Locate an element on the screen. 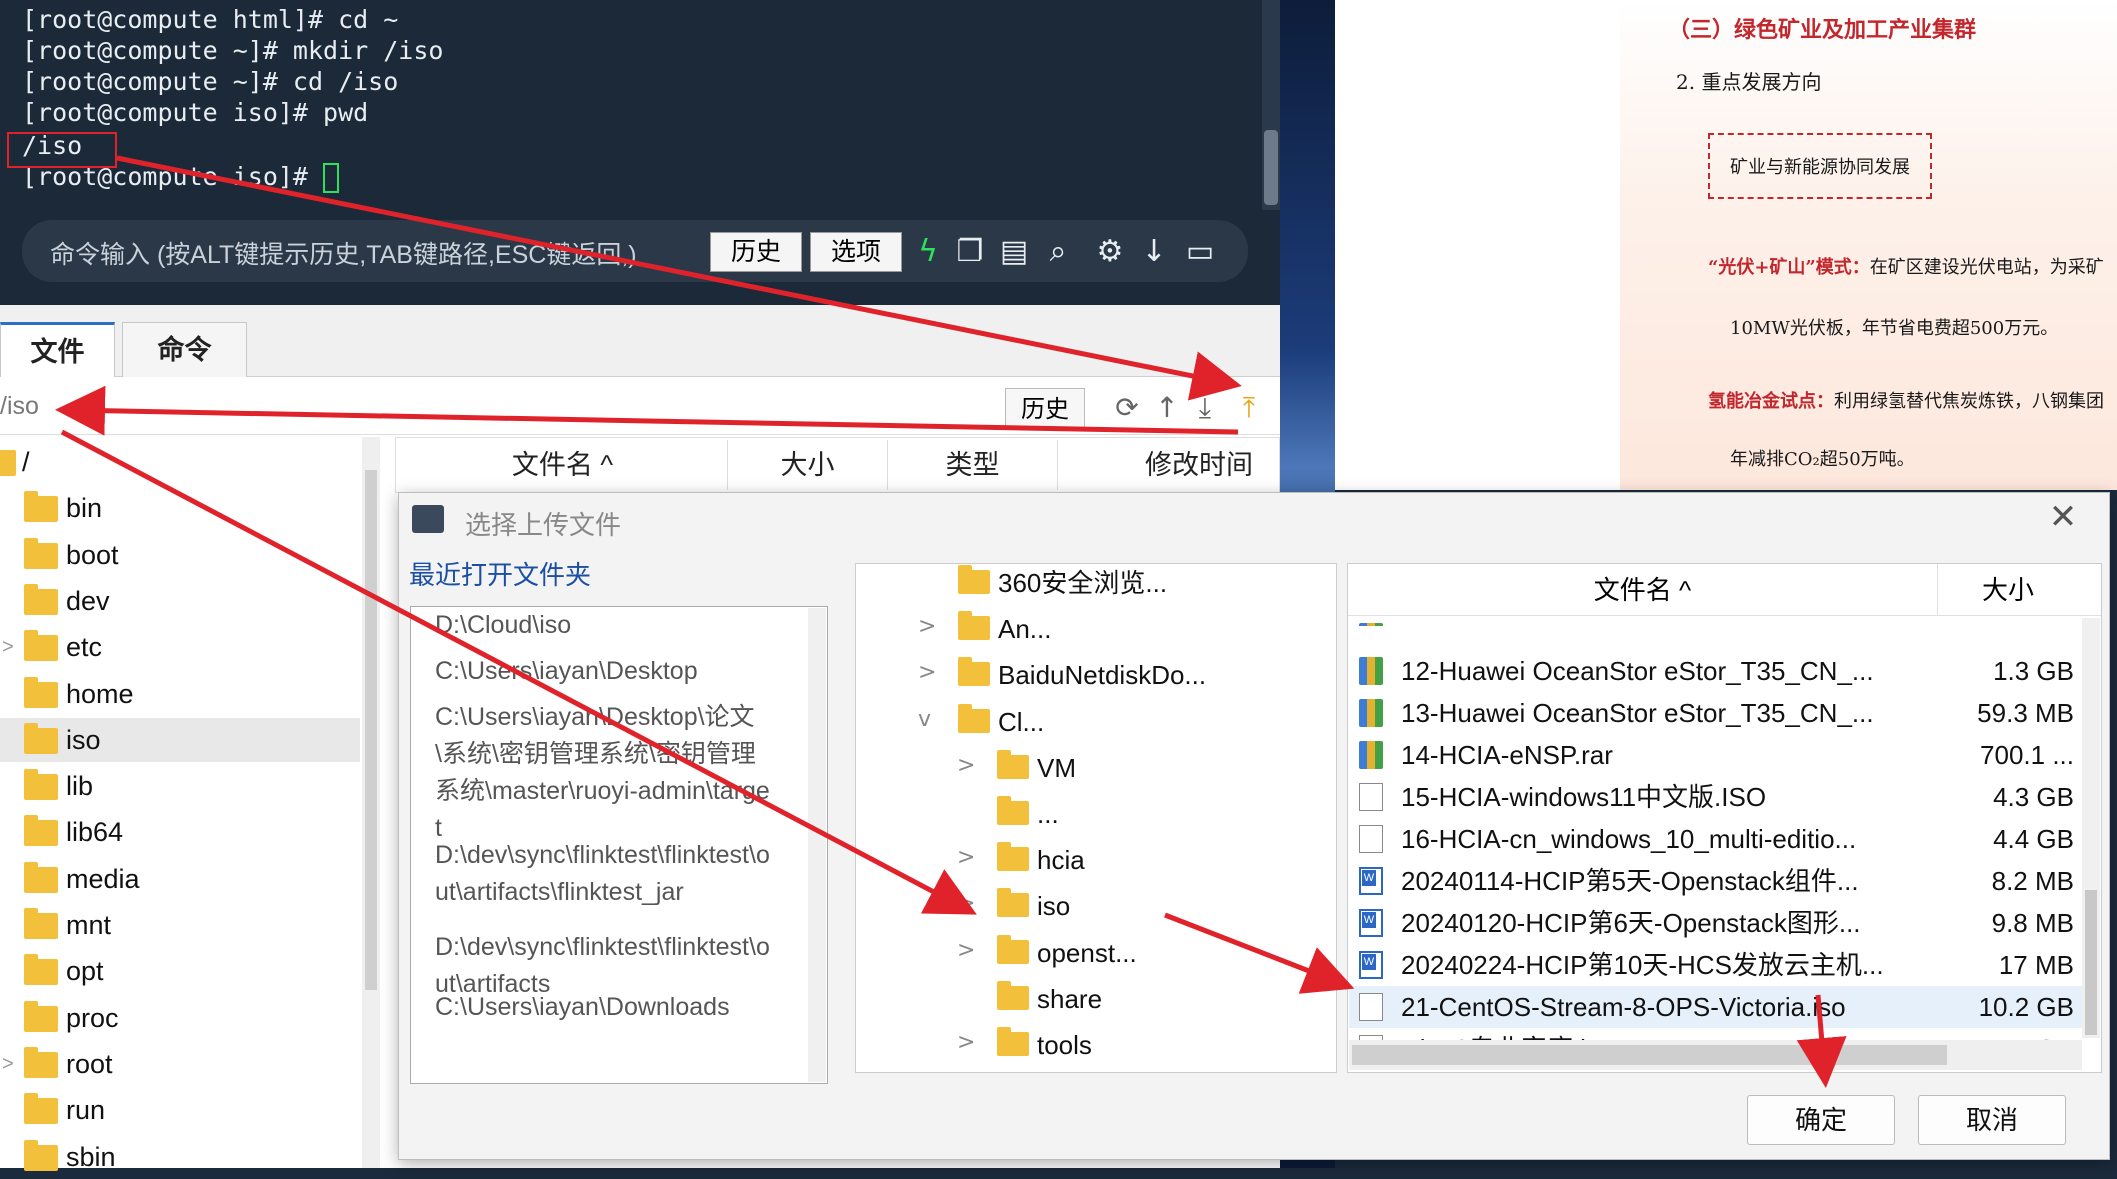 Image resolution: width=2117 pixels, height=1179 pixels. arrow-to-path is located at coordinates (647, 410).